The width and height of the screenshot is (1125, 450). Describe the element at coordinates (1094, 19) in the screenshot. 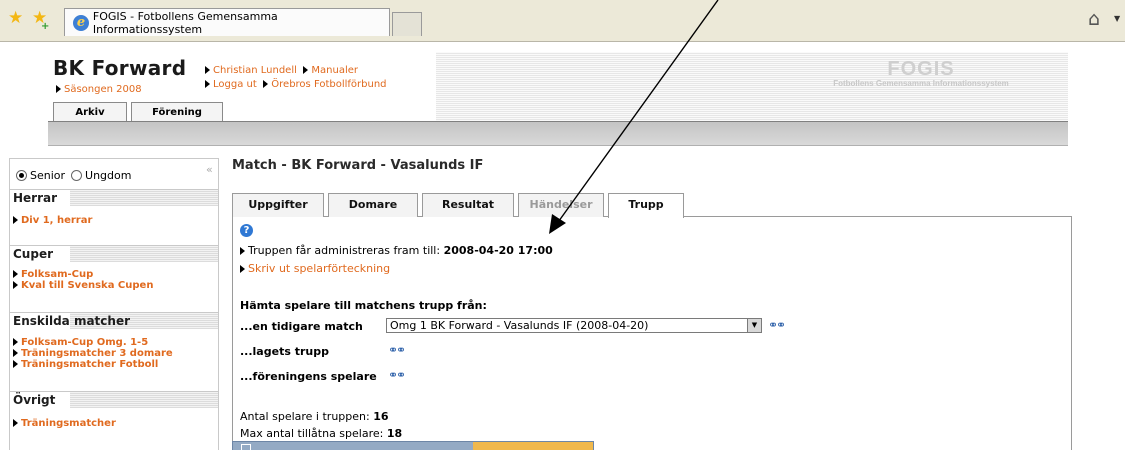

I see `home-icon: ⌂` at that location.